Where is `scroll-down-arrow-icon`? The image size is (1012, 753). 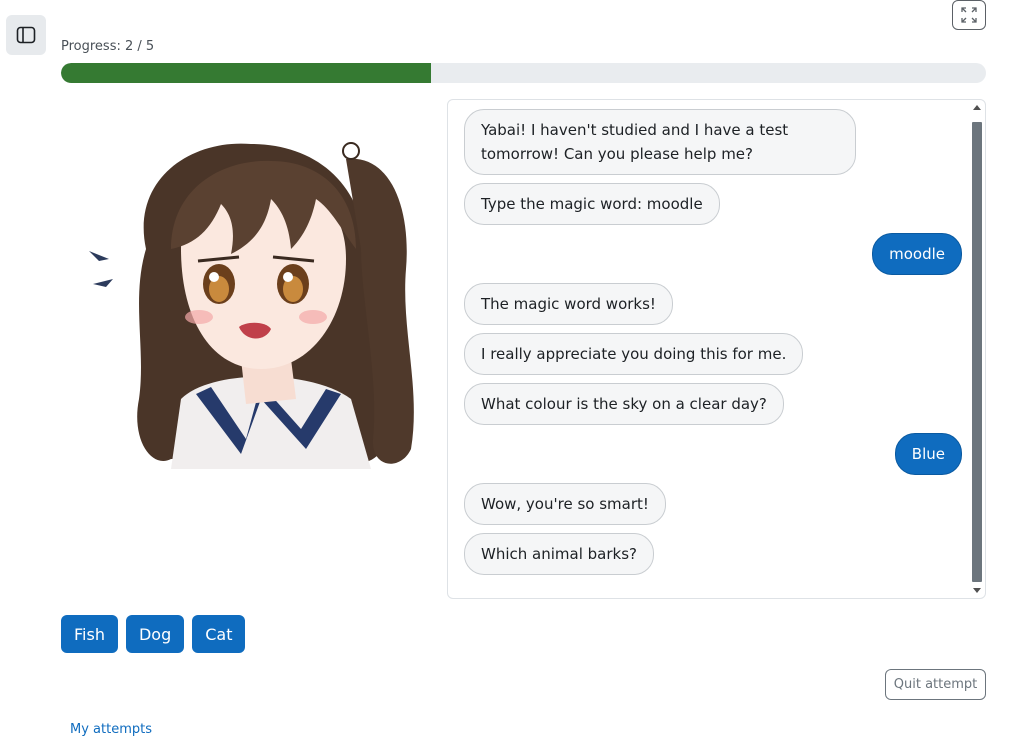
scroll-down-arrow-icon is located at coordinates (977, 590).